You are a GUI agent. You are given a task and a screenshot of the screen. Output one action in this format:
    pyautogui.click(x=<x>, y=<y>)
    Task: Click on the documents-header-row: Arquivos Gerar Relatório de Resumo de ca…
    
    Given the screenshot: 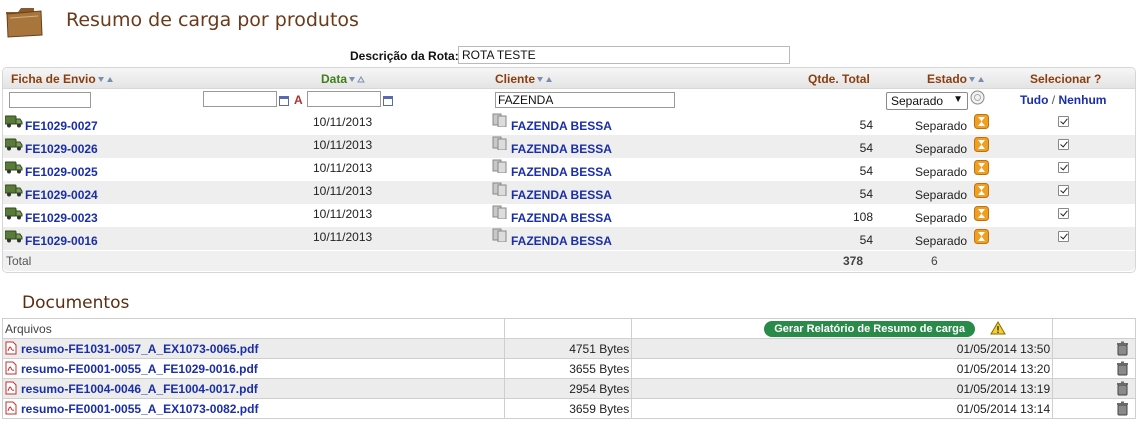 What is the action you would take?
    pyautogui.click(x=568, y=328)
    